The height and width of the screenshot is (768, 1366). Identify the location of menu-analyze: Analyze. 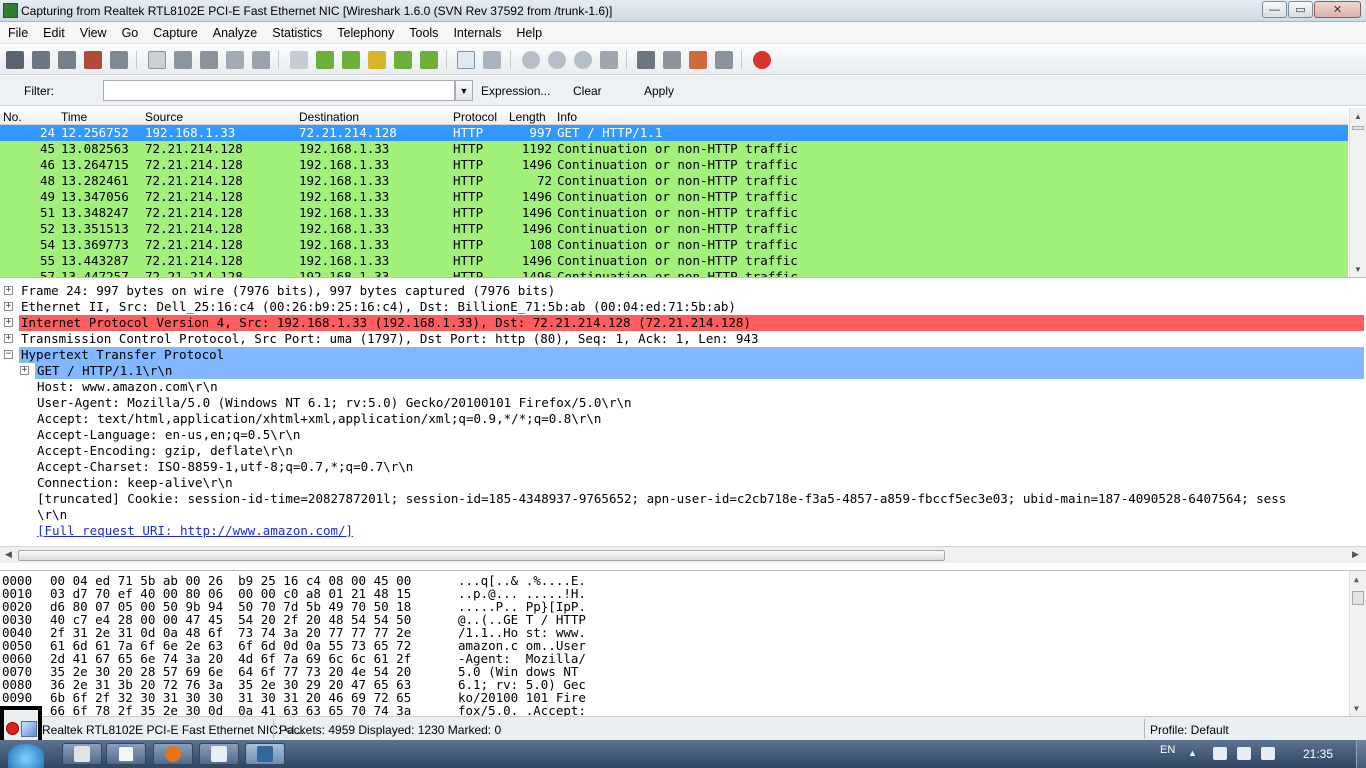
(234, 33).